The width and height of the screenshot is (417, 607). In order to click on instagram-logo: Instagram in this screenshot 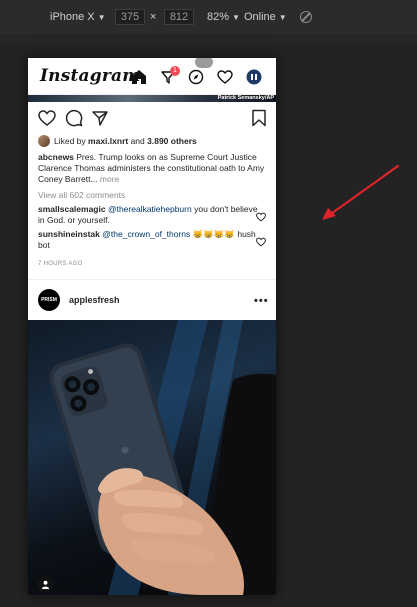, I will do `click(90, 76)`.